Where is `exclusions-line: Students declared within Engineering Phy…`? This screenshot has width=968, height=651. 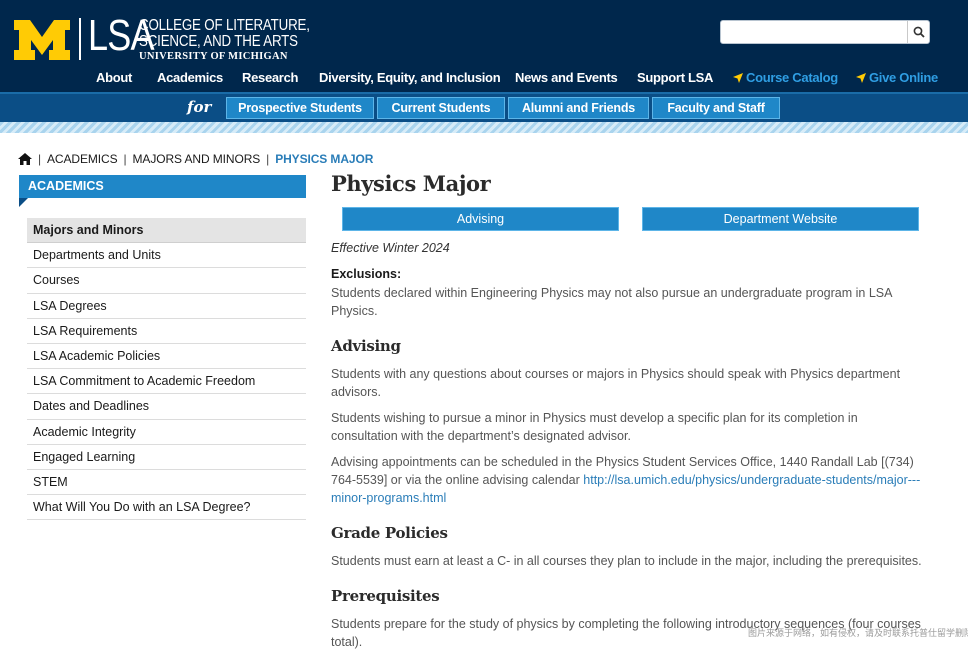
exclusions-line: Students declared within Engineering Phy… is located at coordinates (612, 293).